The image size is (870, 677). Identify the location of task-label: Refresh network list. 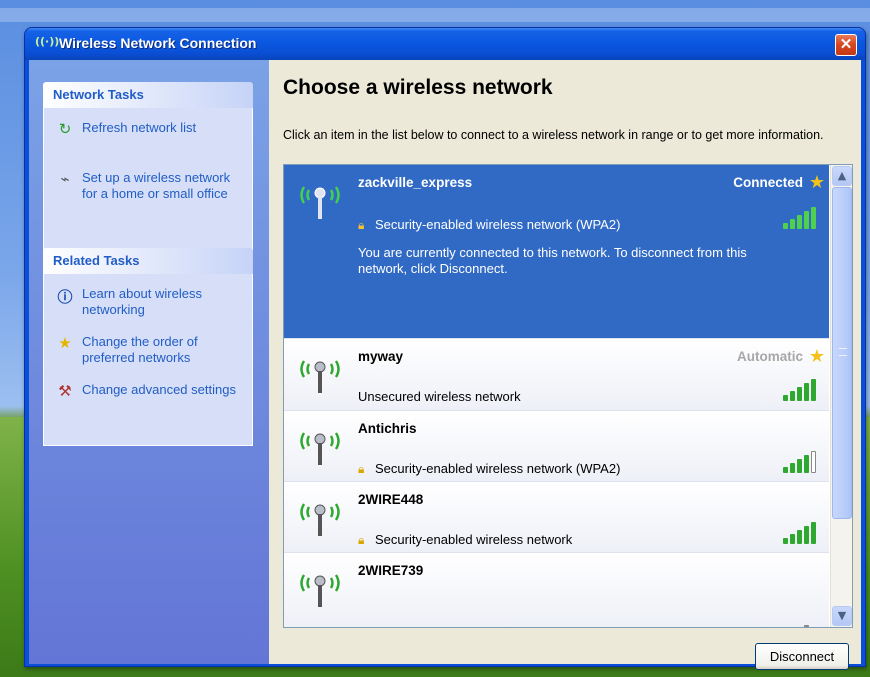
(139, 127).